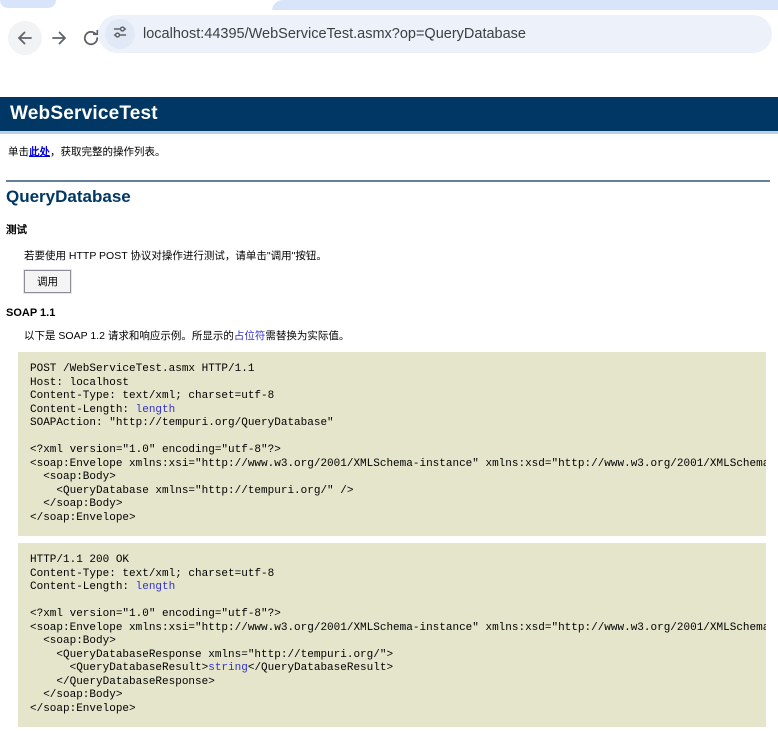 Image resolution: width=778 pixels, height=733 pixels. What do you see at coordinates (307, 336) in the screenshot?
I see `soap-desc-after: 需替换为实际值。` at bounding box center [307, 336].